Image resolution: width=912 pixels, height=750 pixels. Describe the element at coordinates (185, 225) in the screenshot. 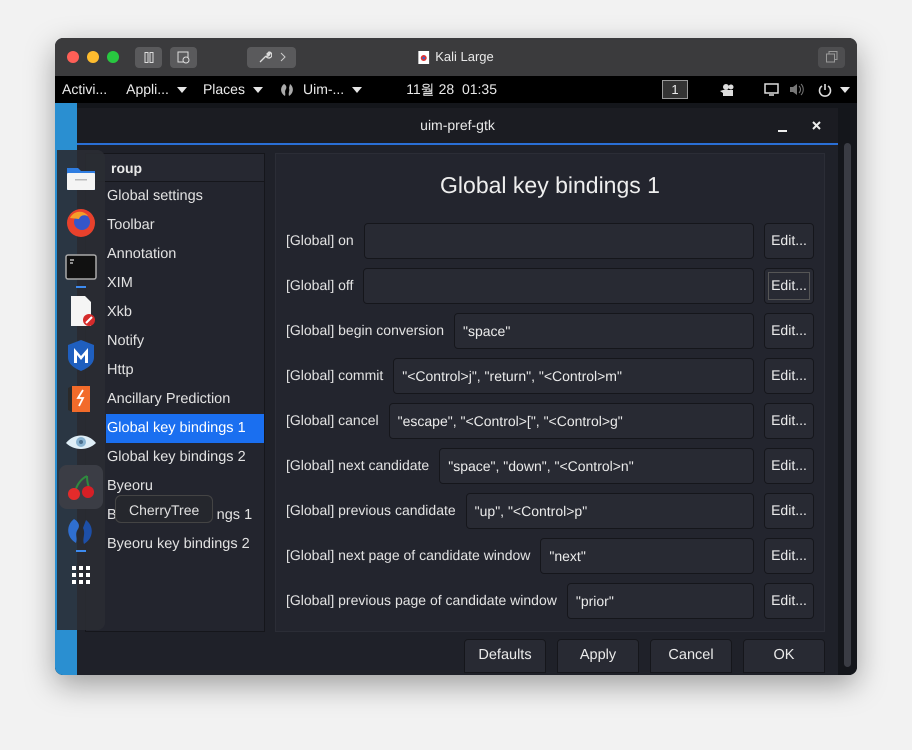

I see `group-item: Toolbar` at that location.